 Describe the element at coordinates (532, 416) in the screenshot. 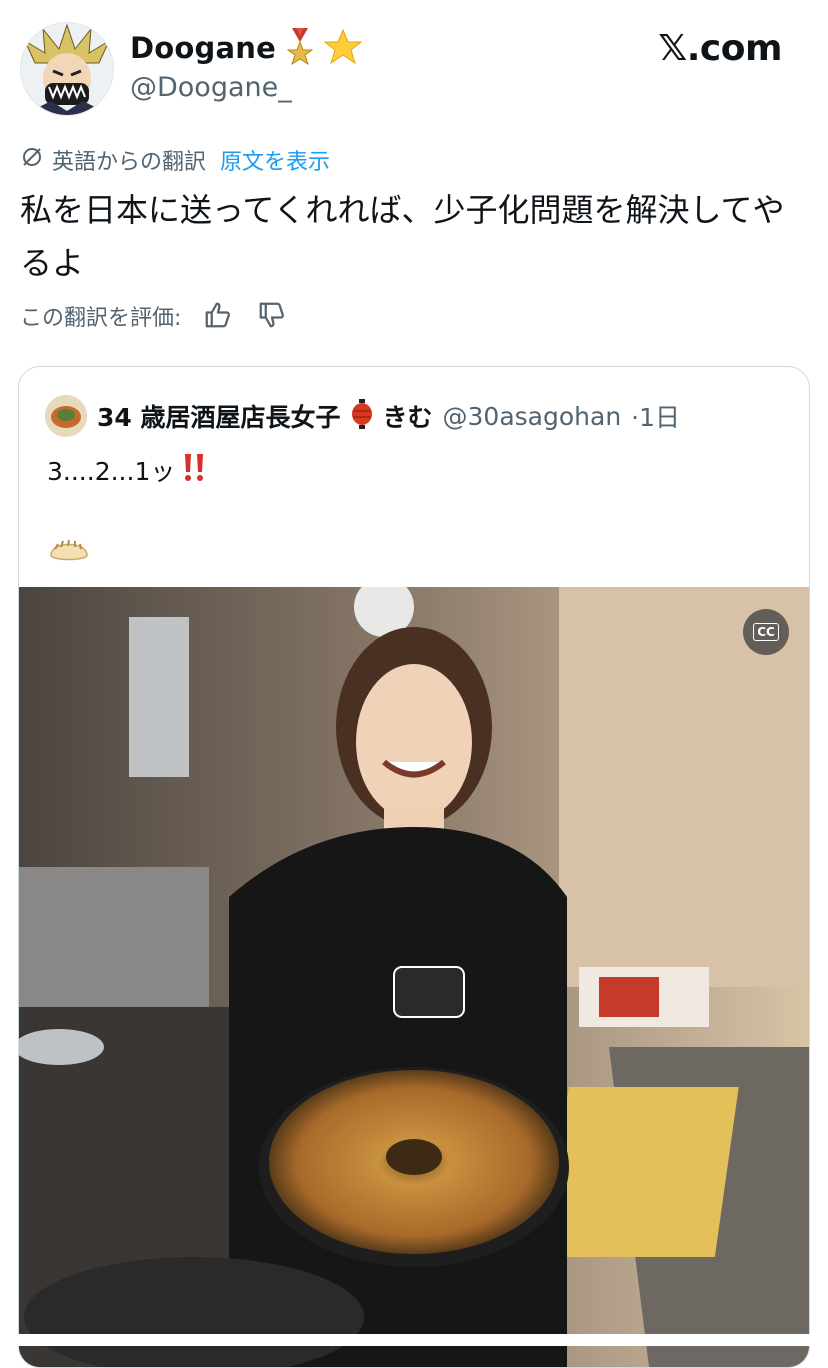

I see `quoted-author-handle: @30asagohan` at that location.